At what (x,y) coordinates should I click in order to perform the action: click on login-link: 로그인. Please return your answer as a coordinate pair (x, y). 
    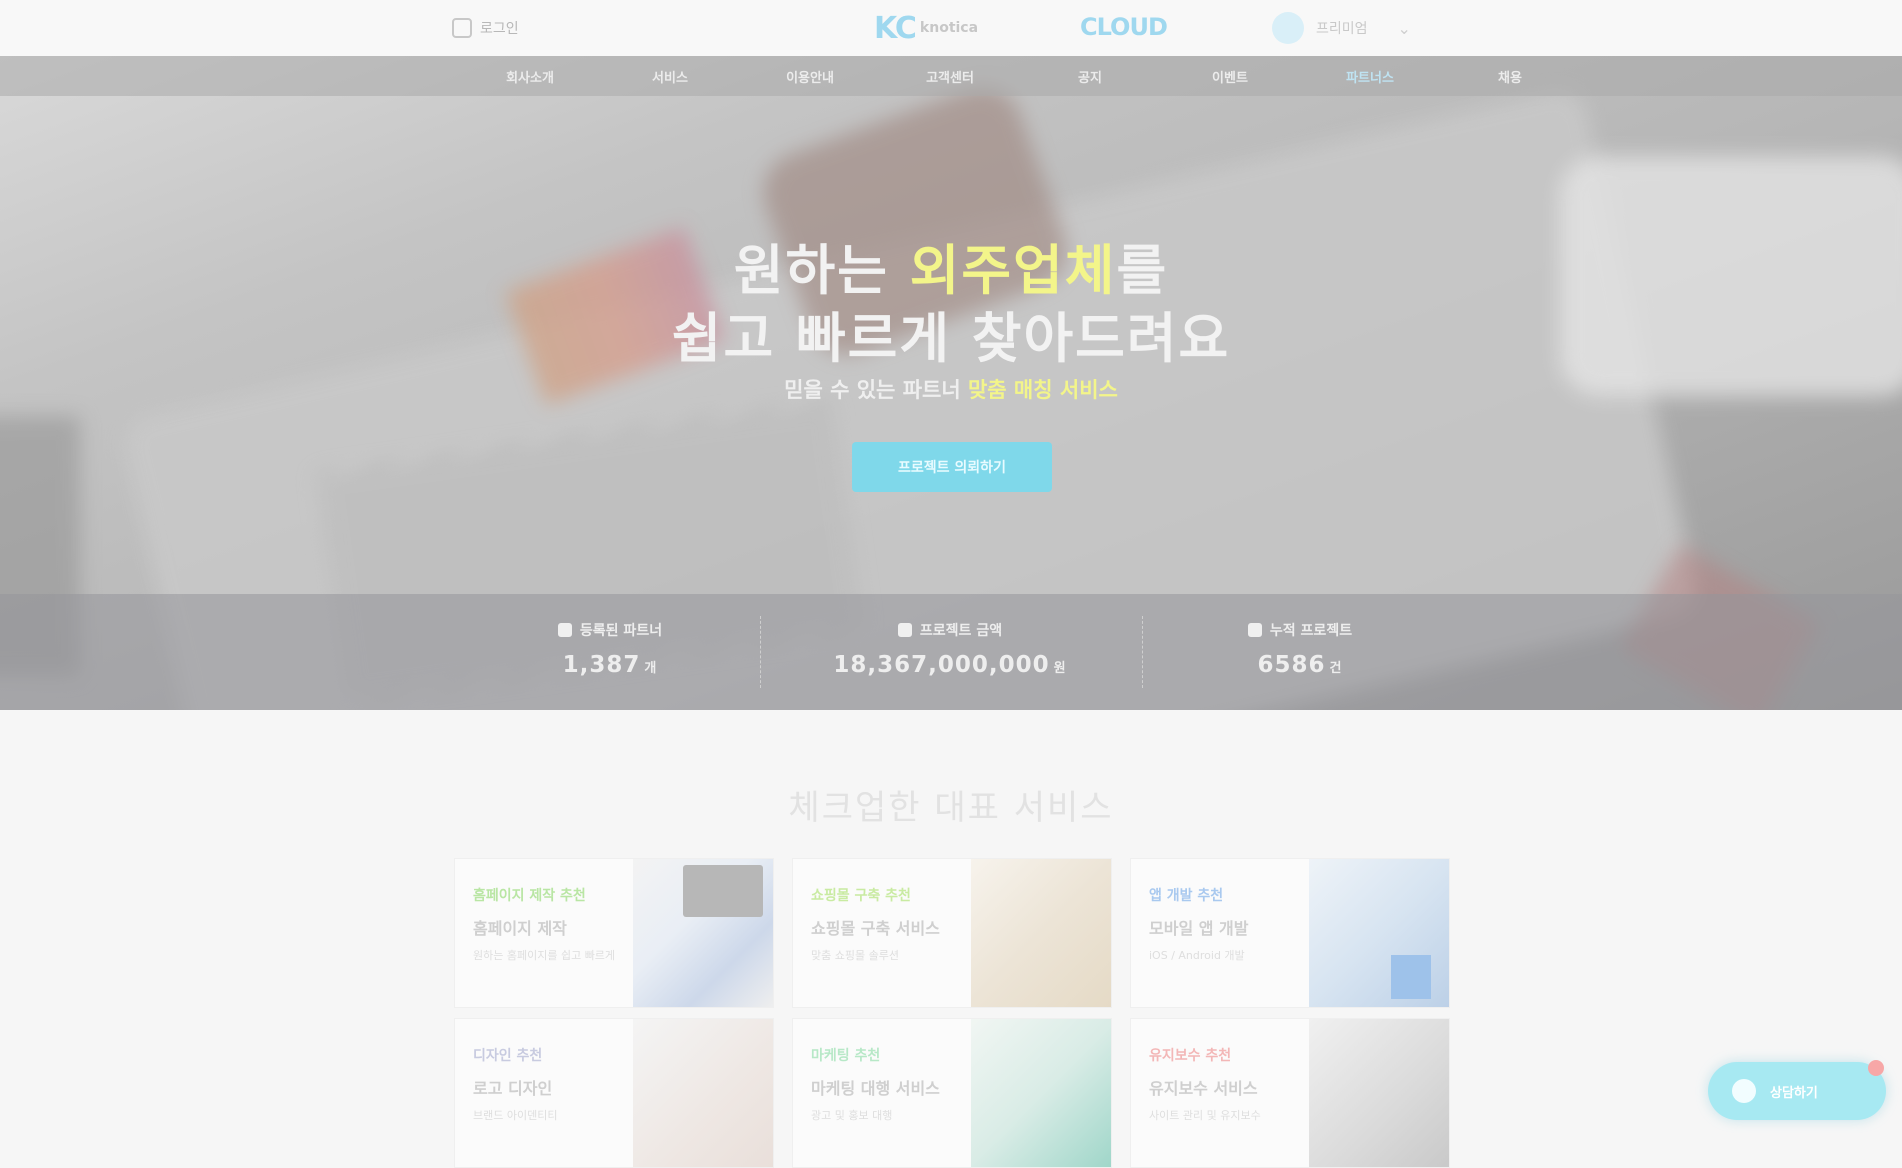
    Looking at the image, I should click on (485, 28).